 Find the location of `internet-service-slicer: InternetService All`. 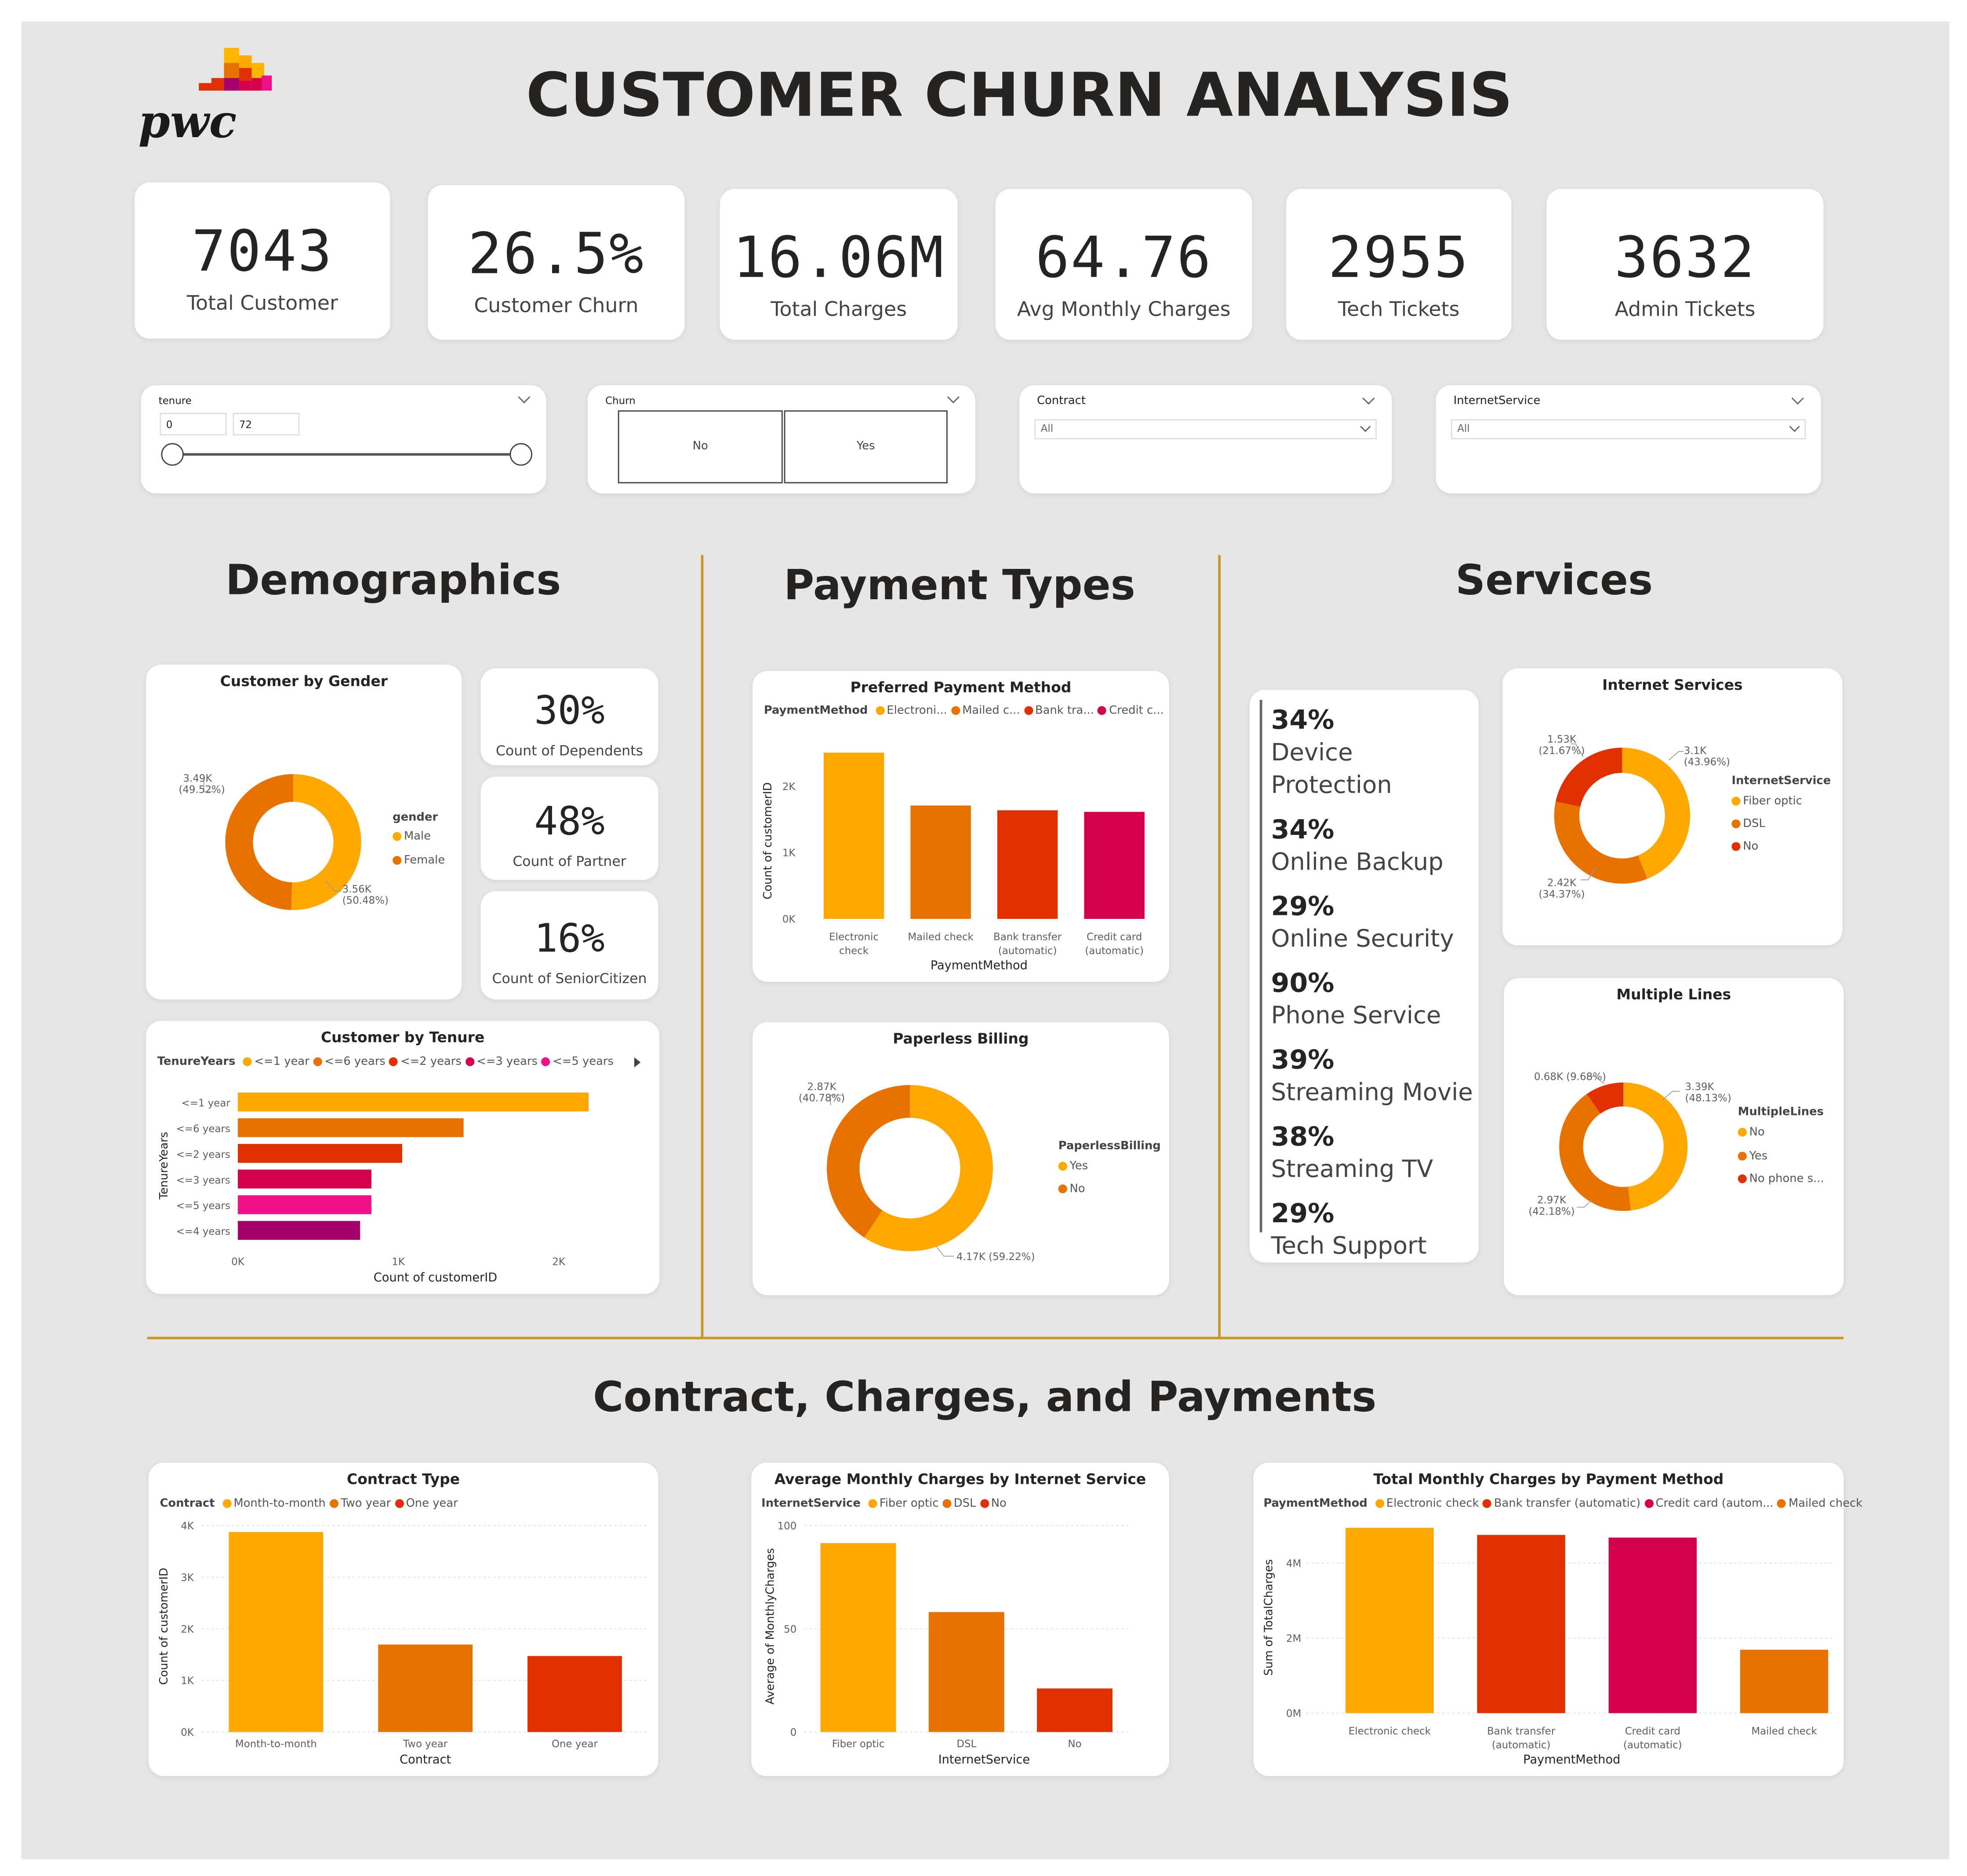

internet-service-slicer: InternetService All is located at coordinates (1628, 439).